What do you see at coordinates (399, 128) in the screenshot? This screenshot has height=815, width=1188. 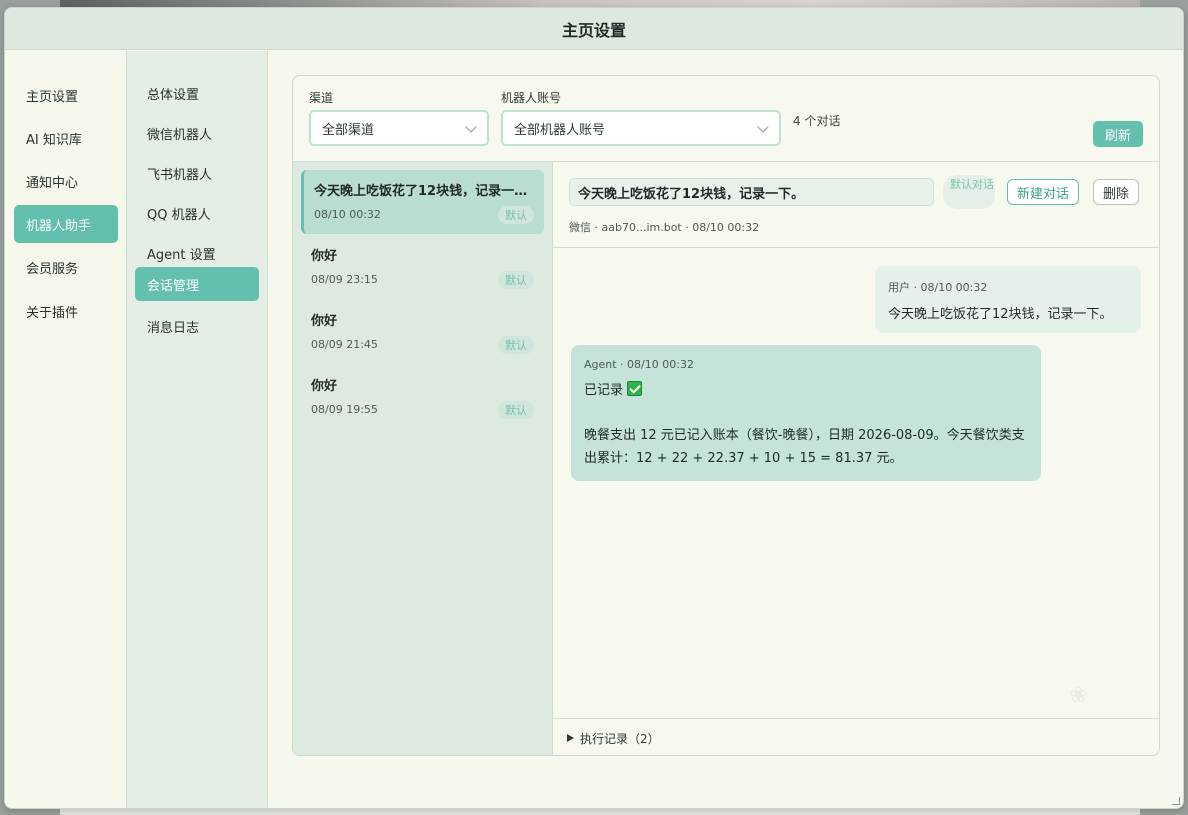 I see `channel-select: 全部渠道` at bounding box center [399, 128].